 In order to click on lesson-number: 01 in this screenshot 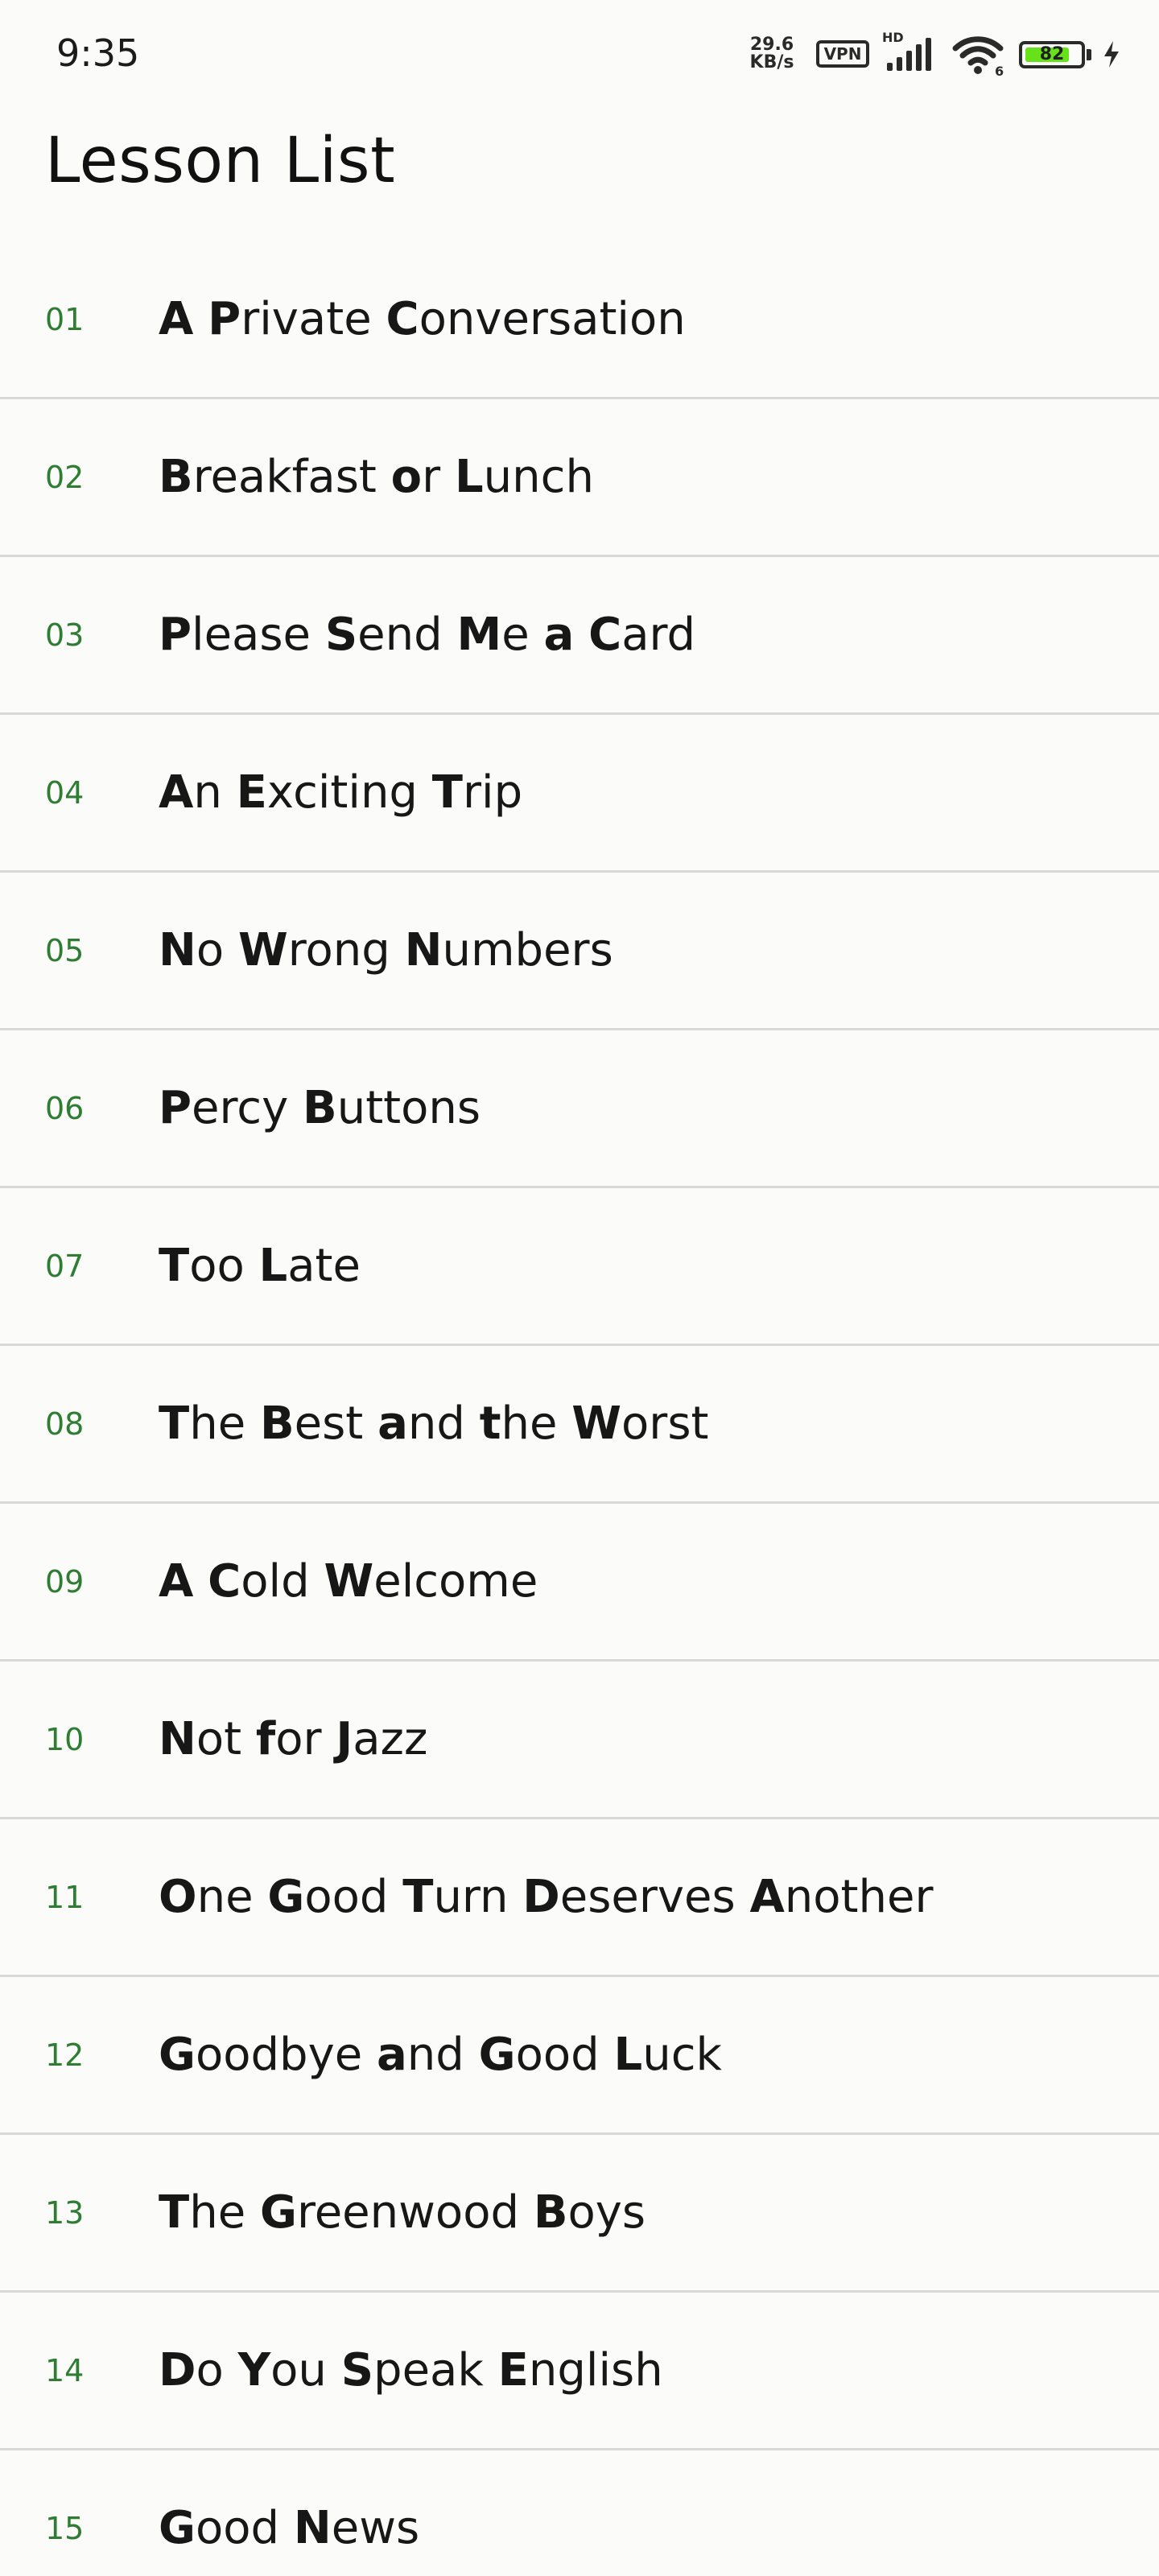, I will do `click(65, 319)`.